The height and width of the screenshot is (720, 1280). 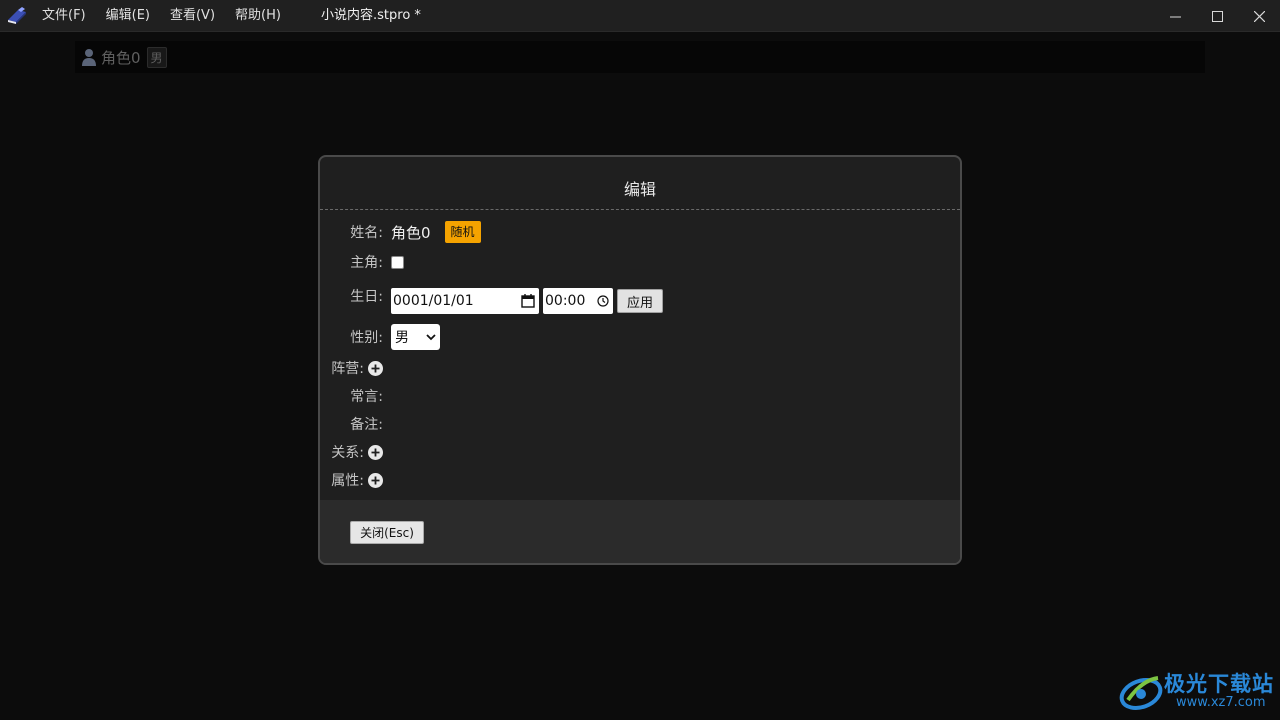 What do you see at coordinates (640, 531) in the screenshot?
I see `dialog-footer: 关闭(Esc)` at bounding box center [640, 531].